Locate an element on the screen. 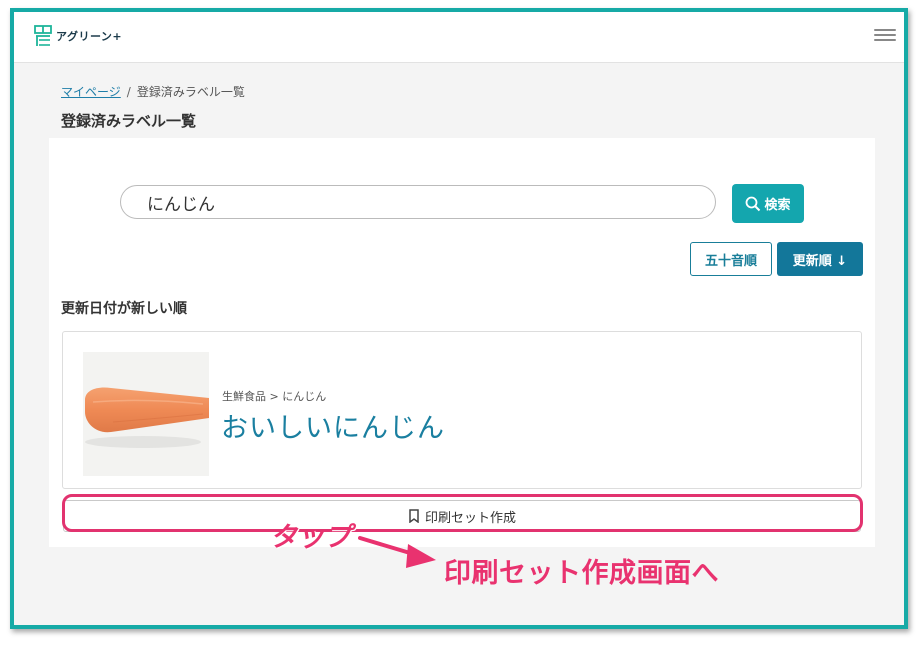  header-bar: アグリーン+ is located at coordinates (459, 37).